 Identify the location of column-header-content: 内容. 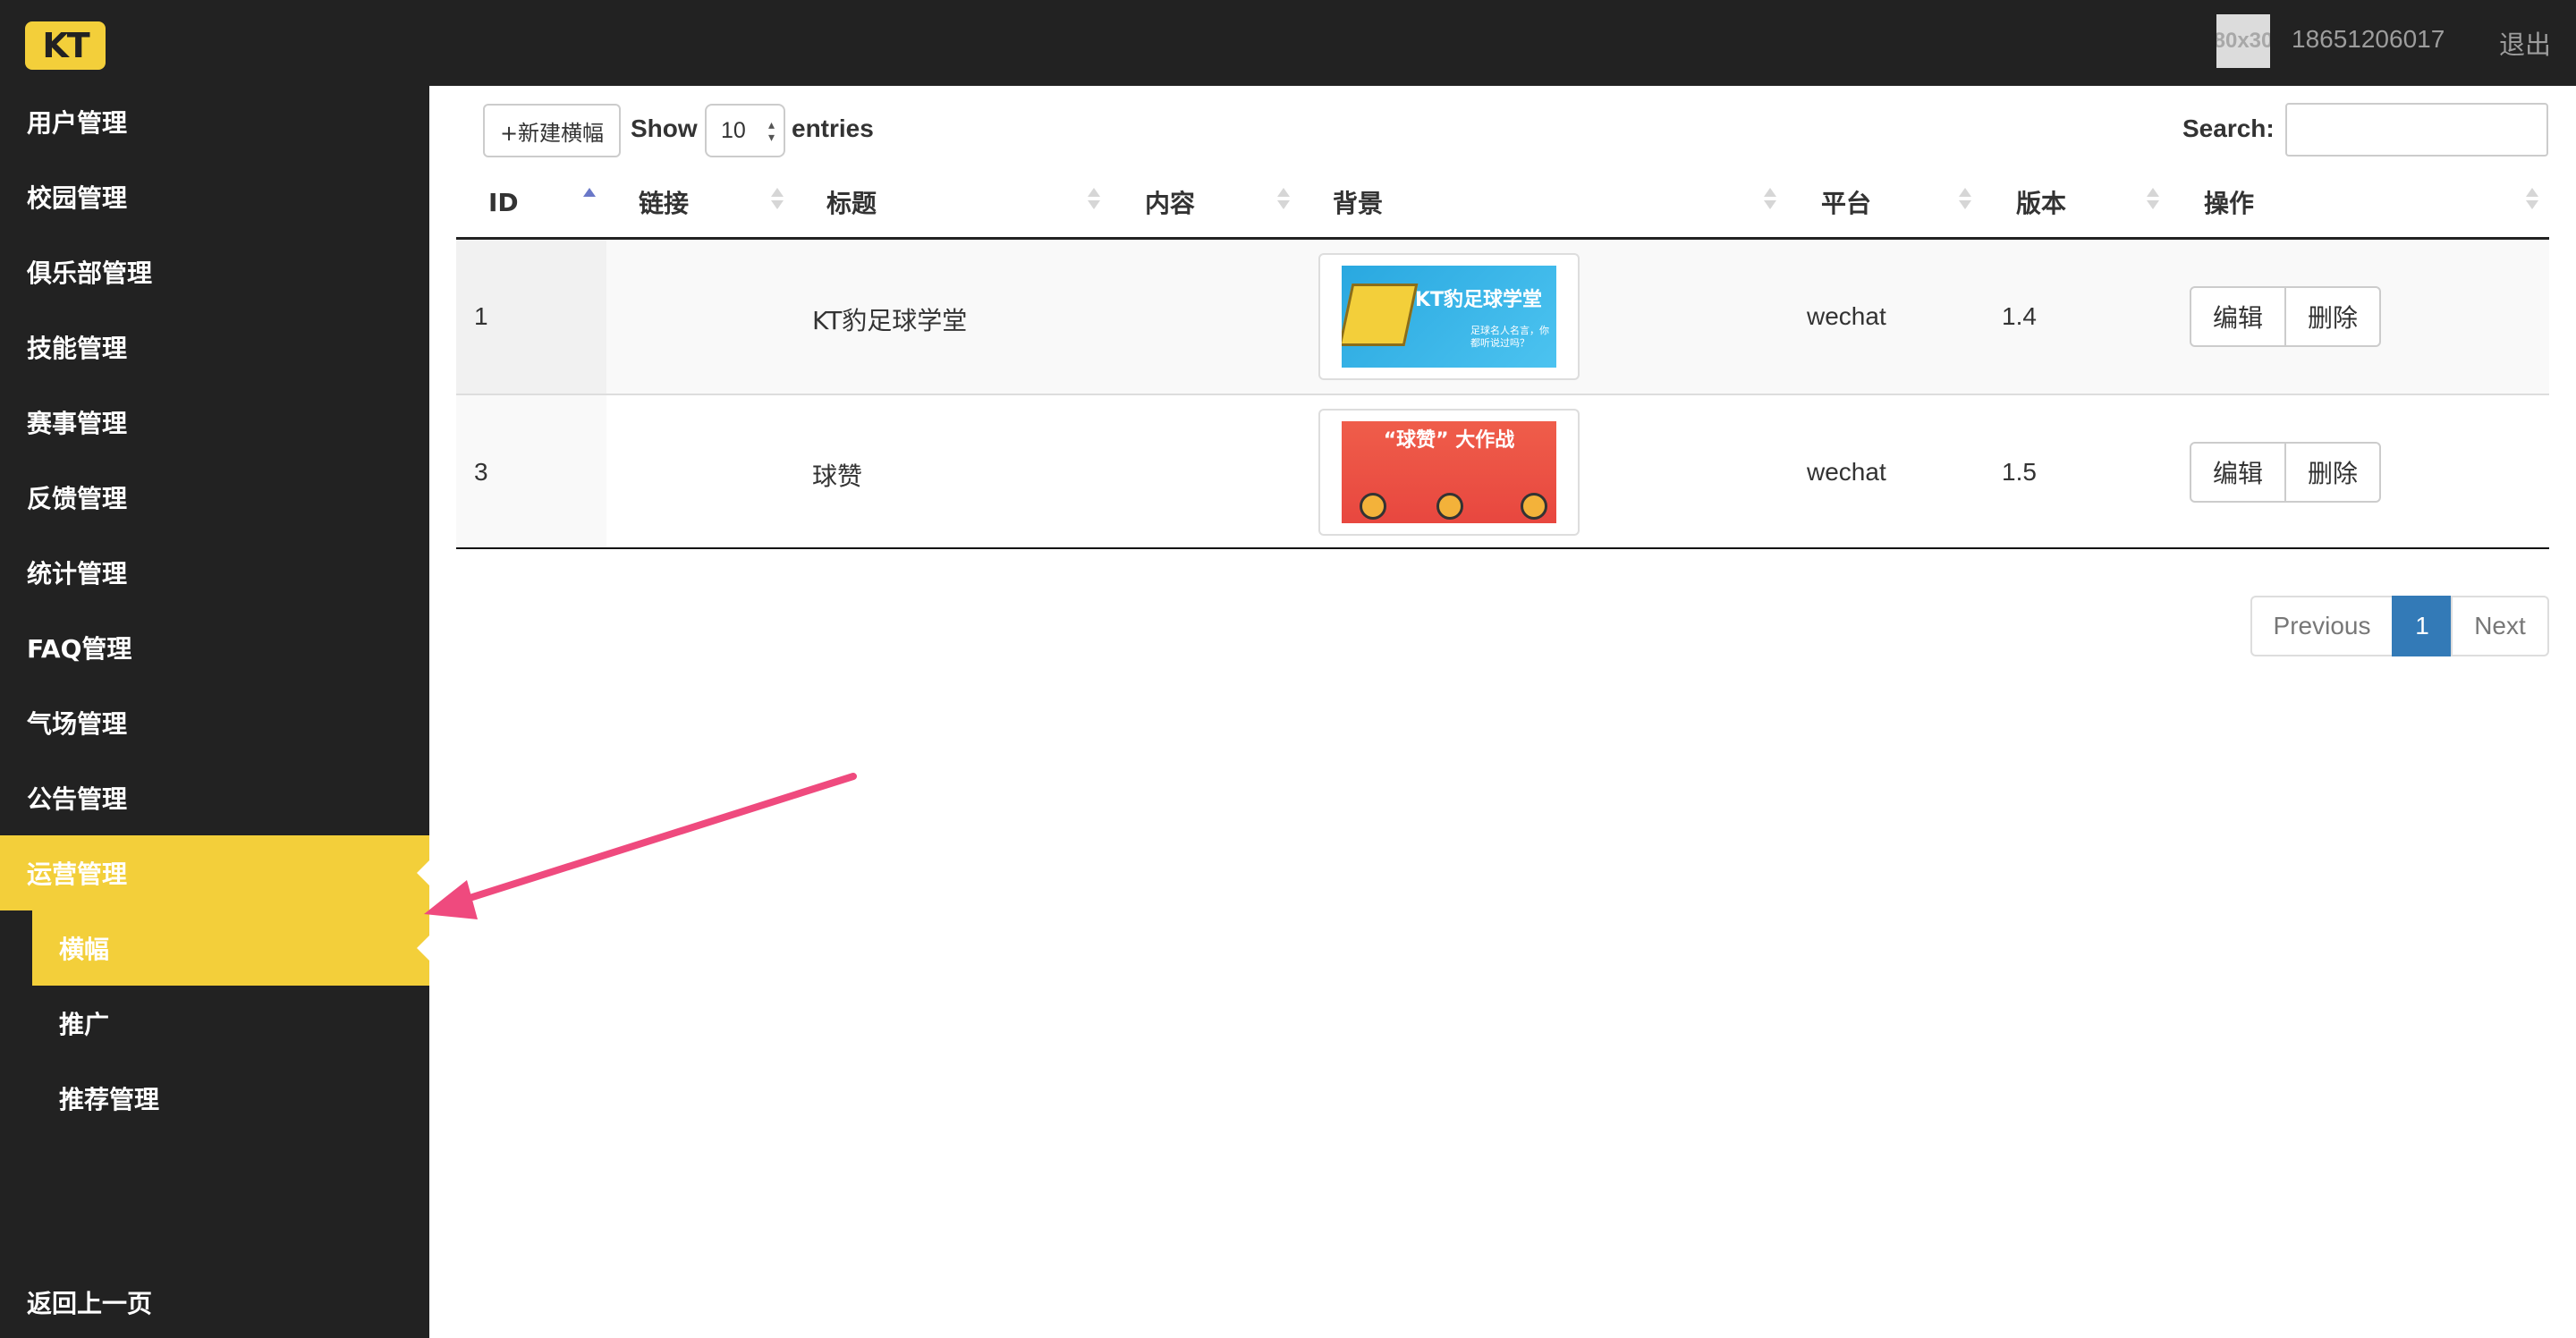
(1170, 202).